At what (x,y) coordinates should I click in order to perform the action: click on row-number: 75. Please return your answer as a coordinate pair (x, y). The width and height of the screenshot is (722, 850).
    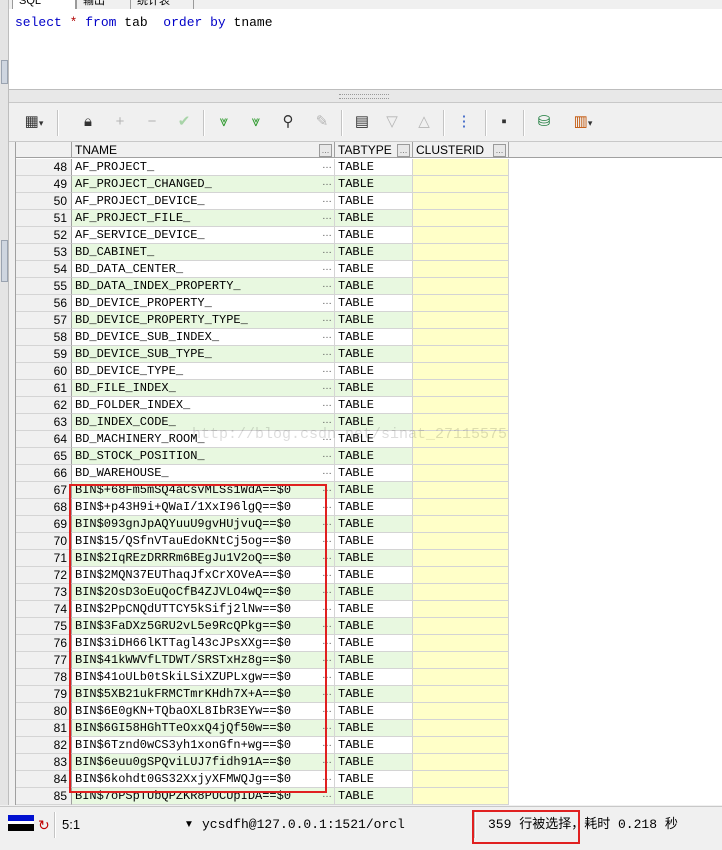
    Looking at the image, I should click on (44, 626).